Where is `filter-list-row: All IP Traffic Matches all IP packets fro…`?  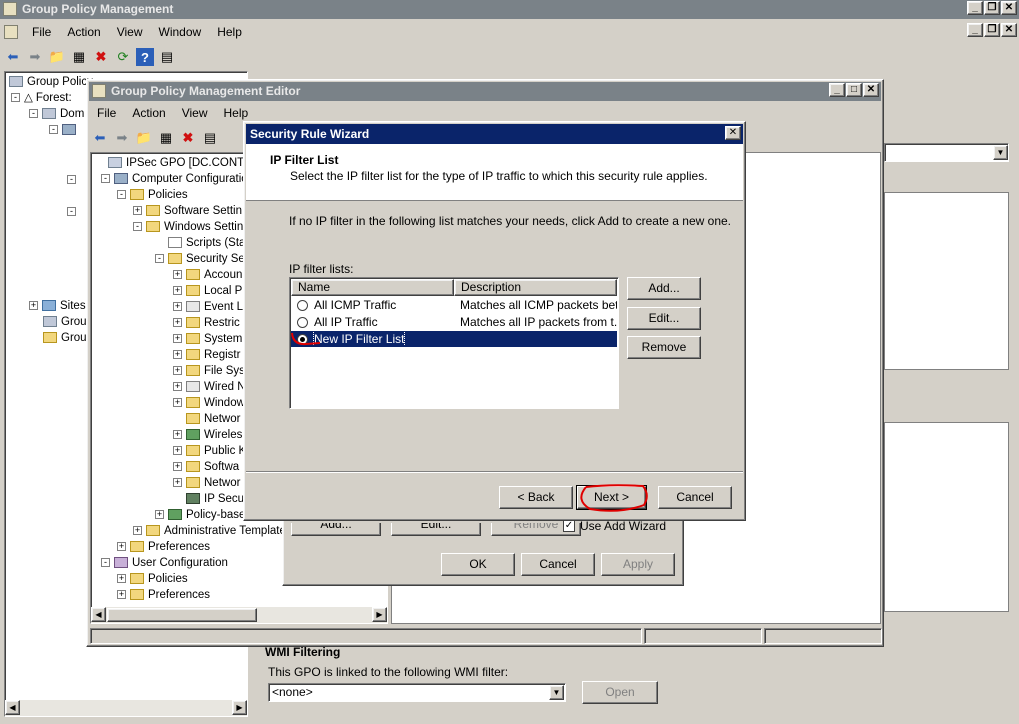
filter-list-row: All IP Traffic Matches all IP packets fro… is located at coordinates (454, 322).